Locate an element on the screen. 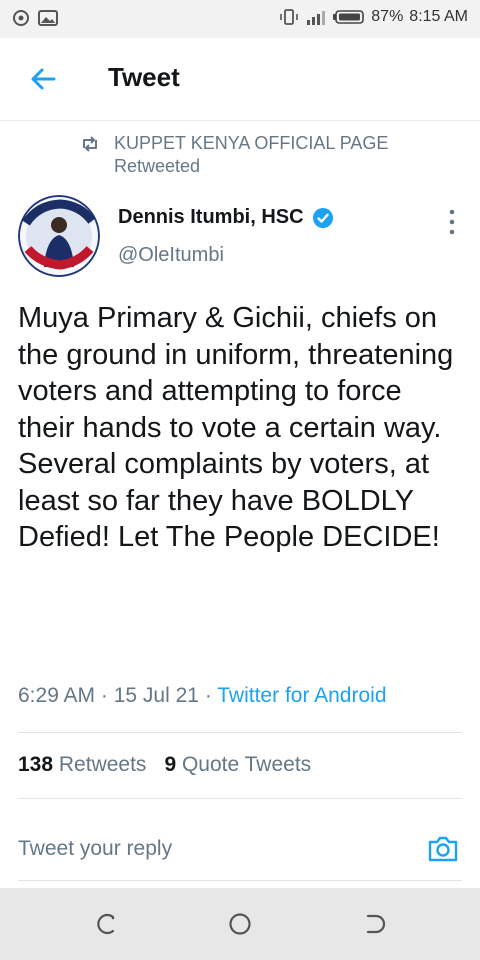 Image resolution: width=480 pixels, height=960 pixels. recent-apps-icon is located at coordinates (106, 924).